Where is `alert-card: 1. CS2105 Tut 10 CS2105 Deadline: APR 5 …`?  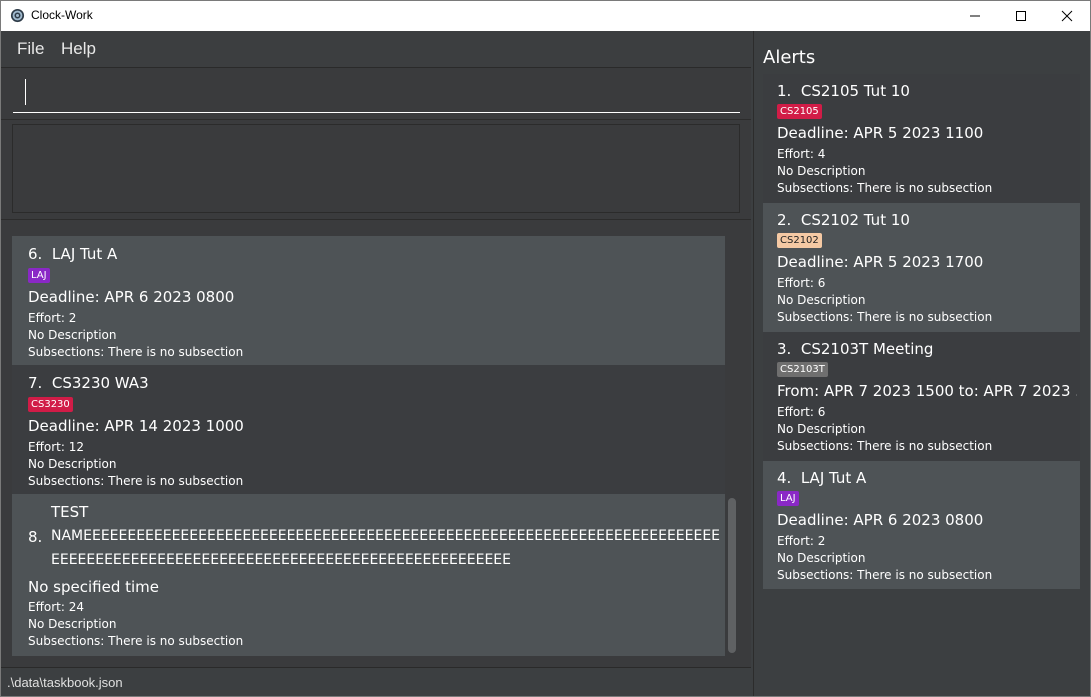 alert-card: 1. CS2105 Tut 10 CS2105 Deadline: APR 5 … is located at coordinates (921, 138).